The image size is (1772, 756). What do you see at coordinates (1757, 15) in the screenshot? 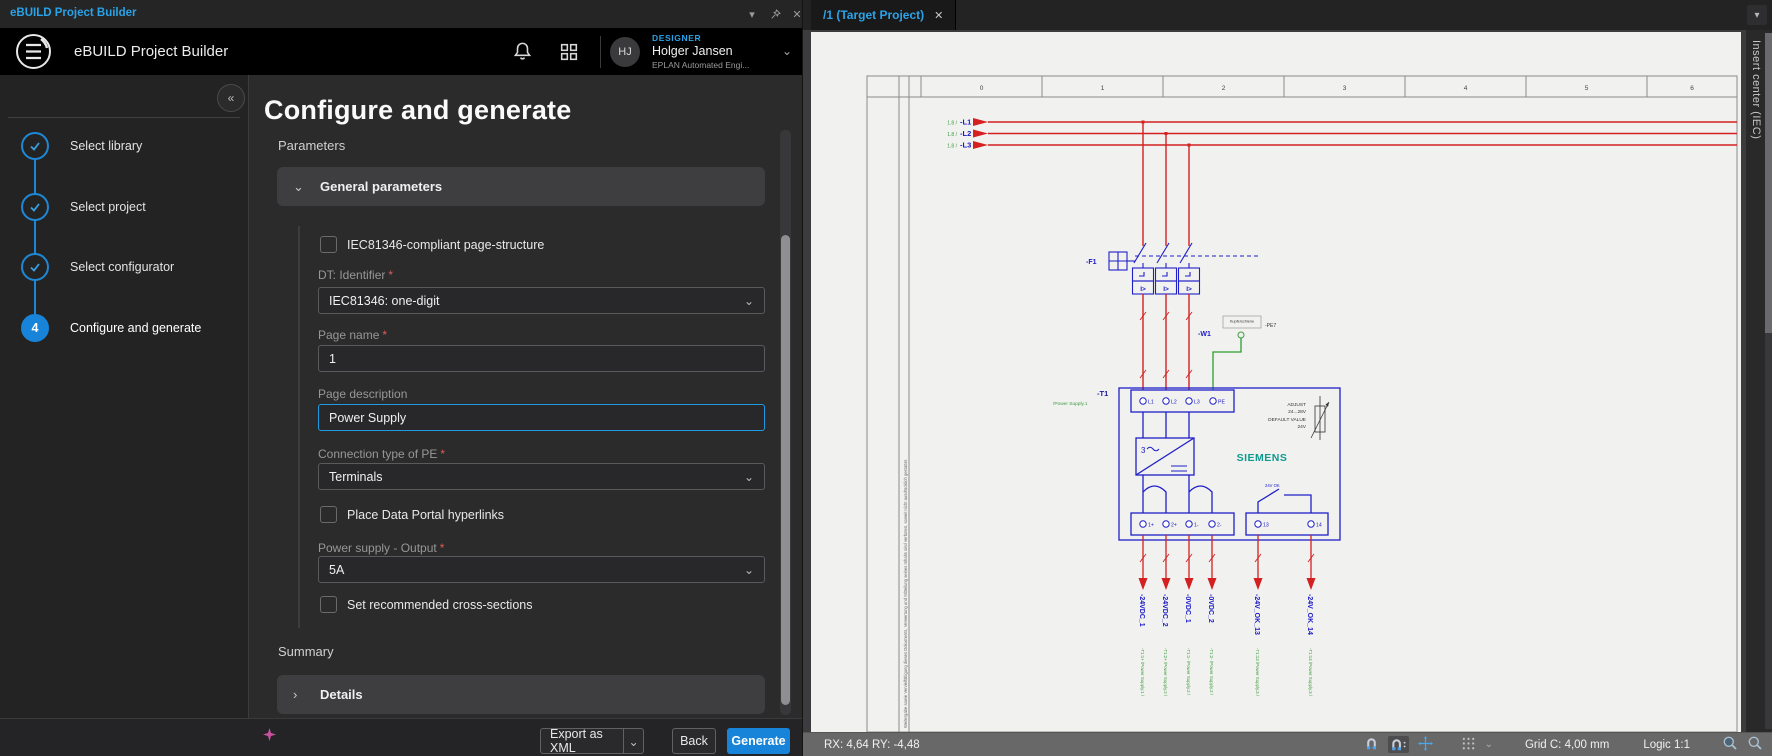
I see `panel-chevron-down-icon: ▾` at bounding box center [1757, 15].